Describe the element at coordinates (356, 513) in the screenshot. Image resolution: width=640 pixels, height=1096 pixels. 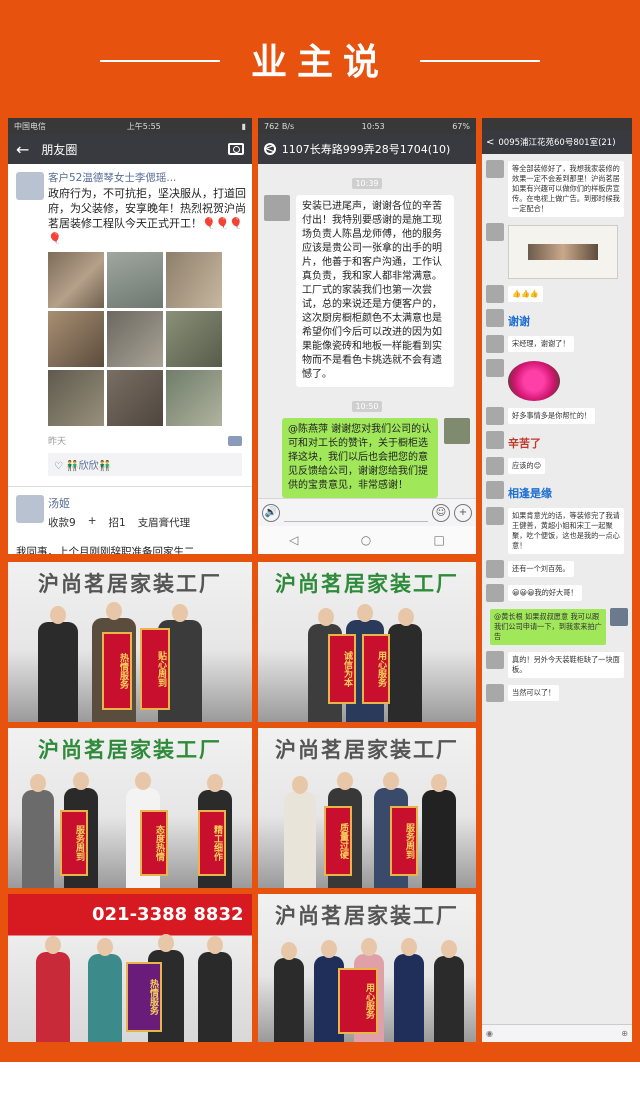
I see `message-input` at that location.